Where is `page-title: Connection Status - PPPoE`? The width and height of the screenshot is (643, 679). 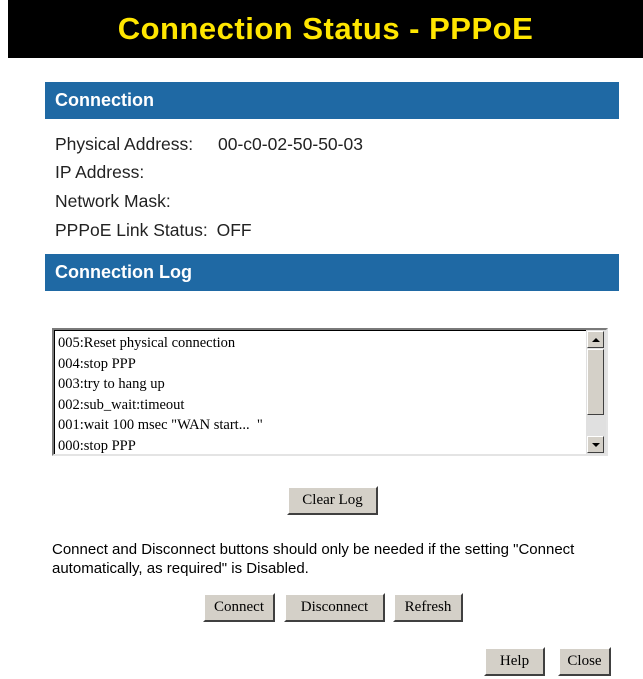
page-title: Connection Status - PPPoE is located at coordinates (325, 28).